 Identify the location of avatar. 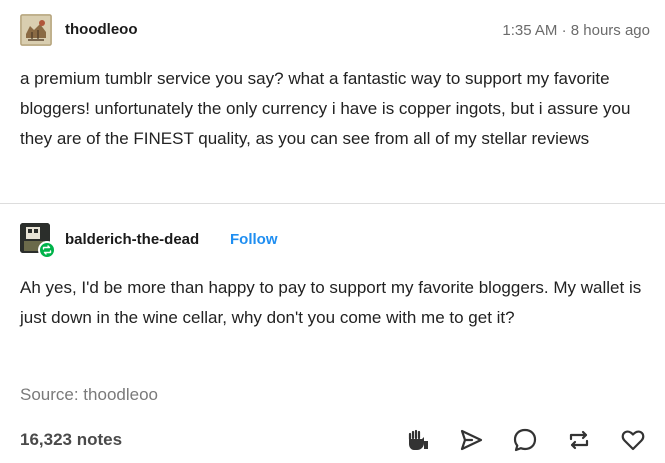
(36, 30).